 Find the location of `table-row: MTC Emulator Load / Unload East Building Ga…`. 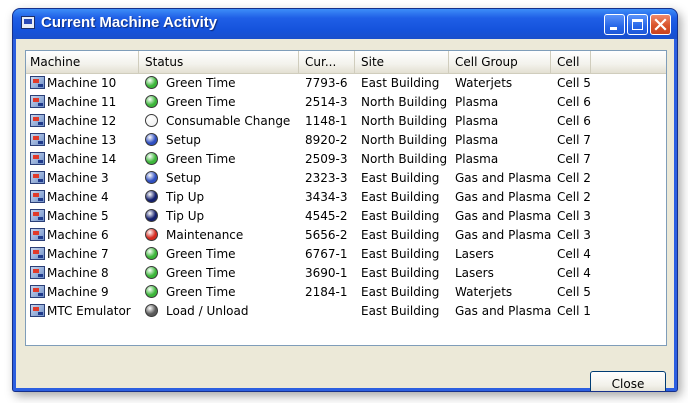

table-row: MTC Emulator Load / Unload East Building Ga… is located at coordinates (346, 311).